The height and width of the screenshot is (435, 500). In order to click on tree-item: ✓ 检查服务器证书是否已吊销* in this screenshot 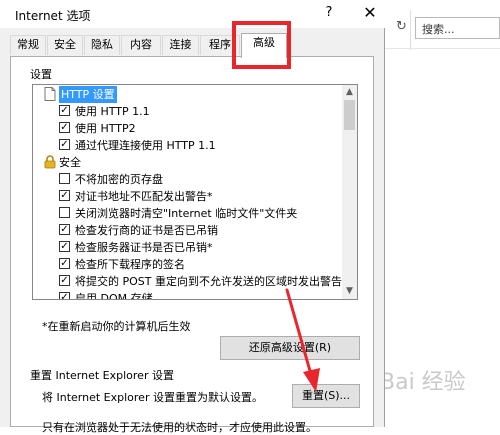, I will do `click(188, 247)`.